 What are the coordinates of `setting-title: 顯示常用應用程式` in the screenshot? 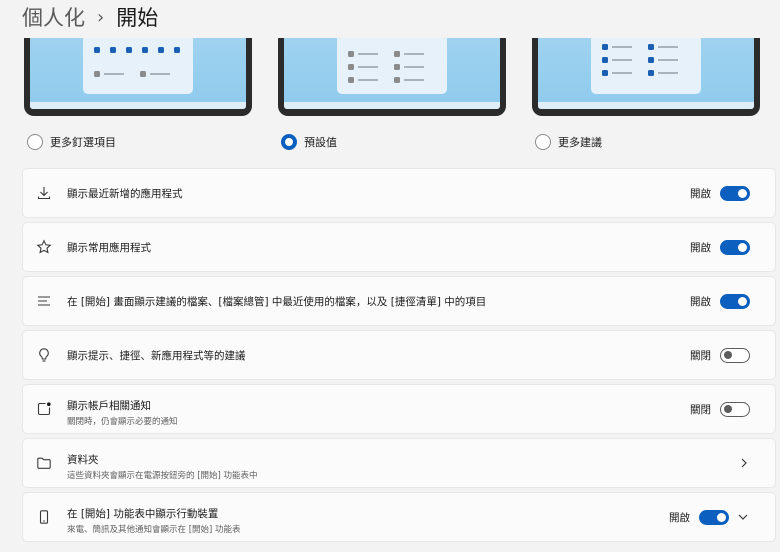 It's located at (109, 247).